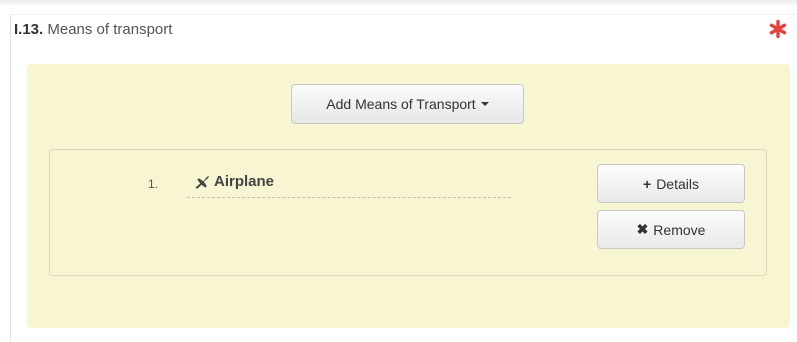  I want to click on transport-item-number: 1., so click(153, 184).